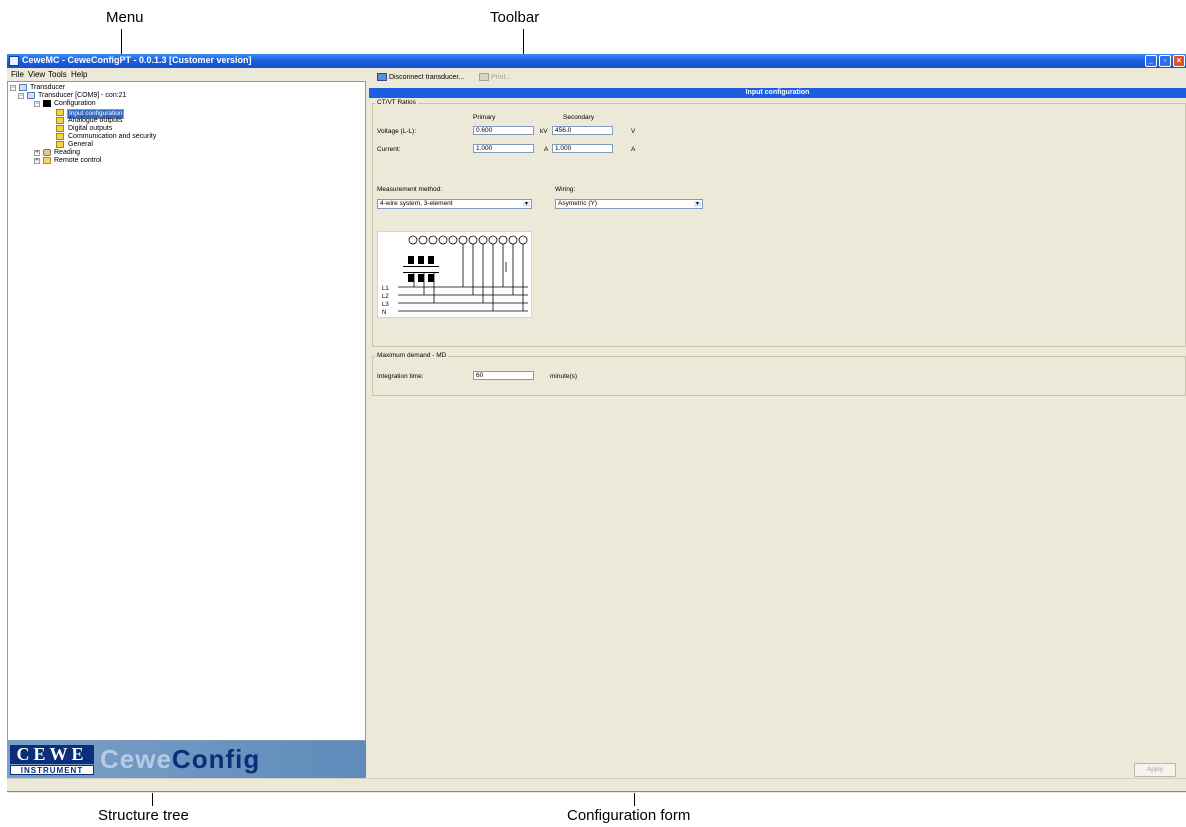 This screenshot has width=1186, height=827. What do you see at coordinates (48, 87) in the screenshot?
I see `tree-label-root: Transducer` at bounding box center [48, 87].